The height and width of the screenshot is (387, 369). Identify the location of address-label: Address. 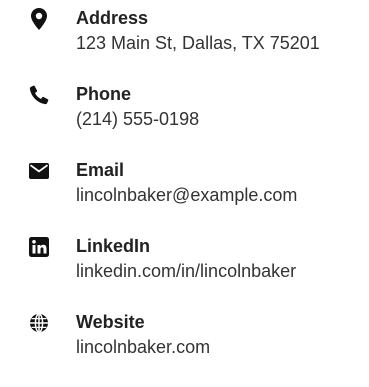
(112, 18).